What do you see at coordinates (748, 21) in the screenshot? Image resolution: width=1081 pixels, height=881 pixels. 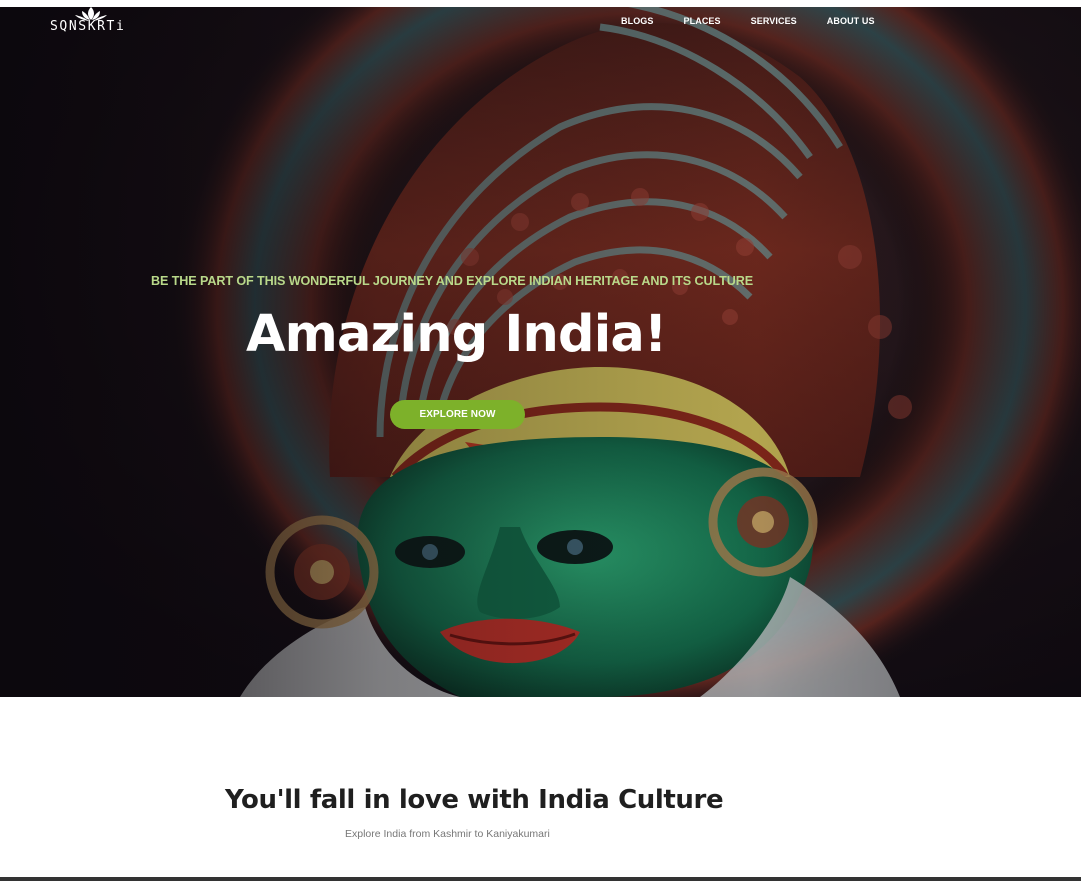 I see `main-nav: BLOGS PLACES SERVICES ABOUT US` at bounding box center [748, 21].